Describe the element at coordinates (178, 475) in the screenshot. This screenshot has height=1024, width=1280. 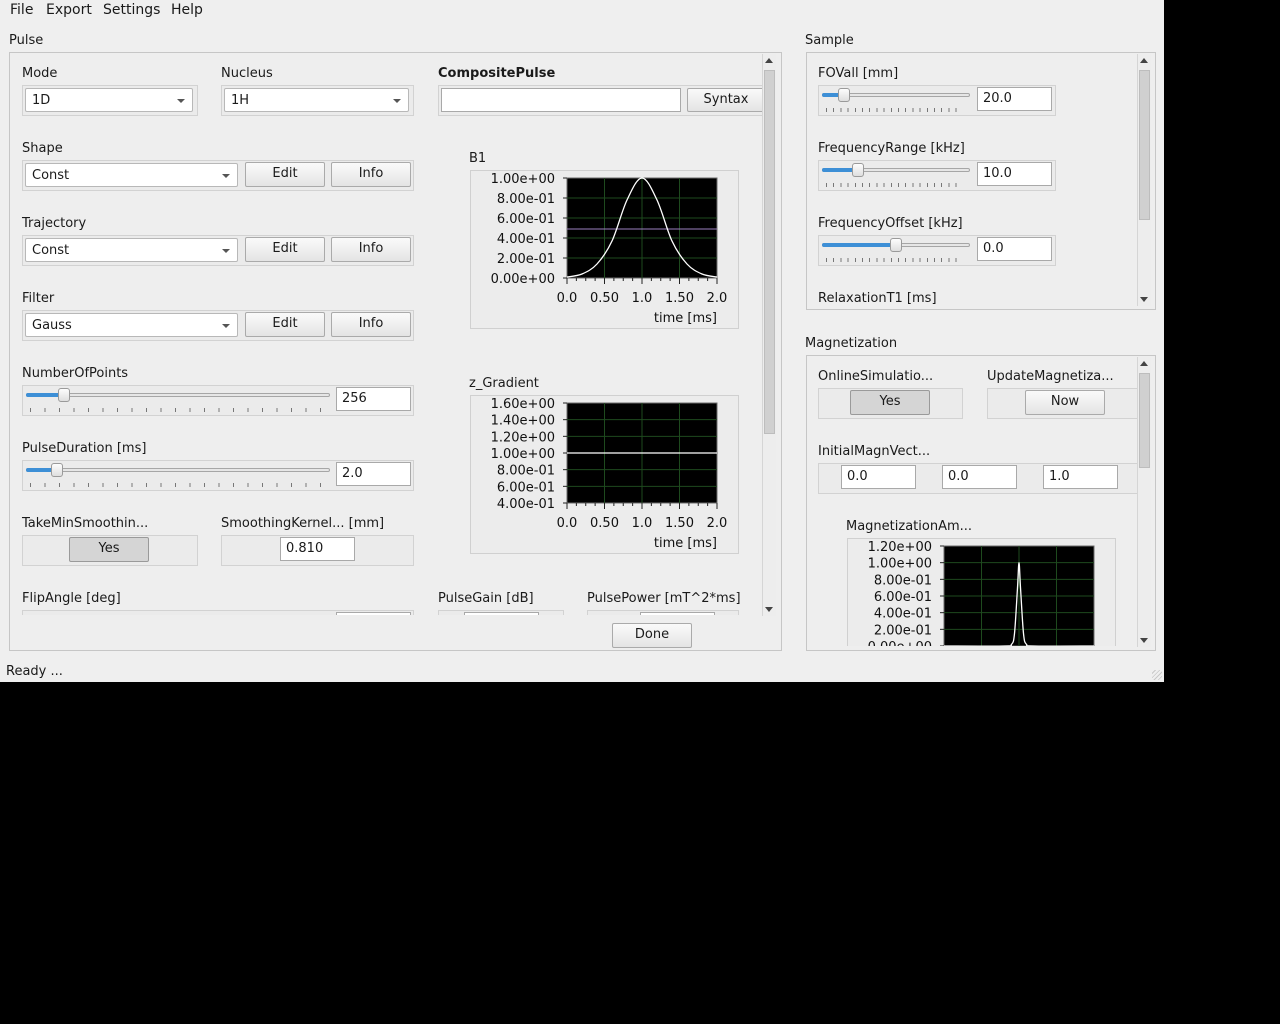
I see `pulse-duration-slider` at that location.